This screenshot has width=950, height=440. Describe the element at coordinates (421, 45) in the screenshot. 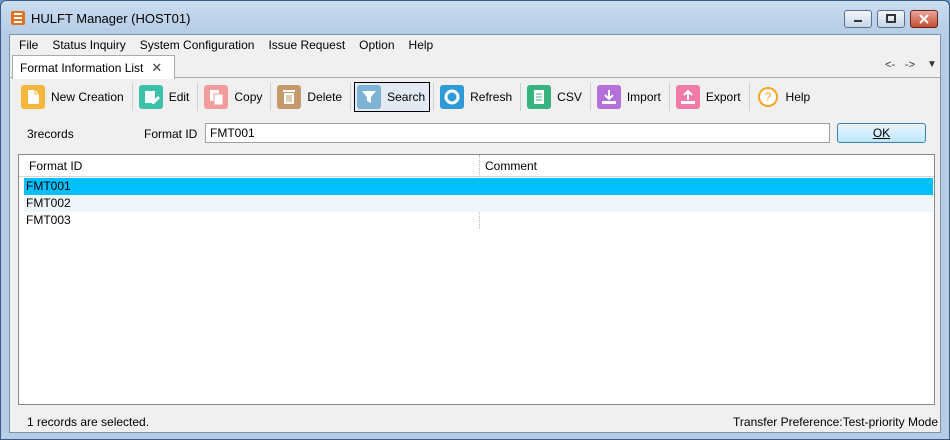

I see `menu-item-help: Help` at that location.